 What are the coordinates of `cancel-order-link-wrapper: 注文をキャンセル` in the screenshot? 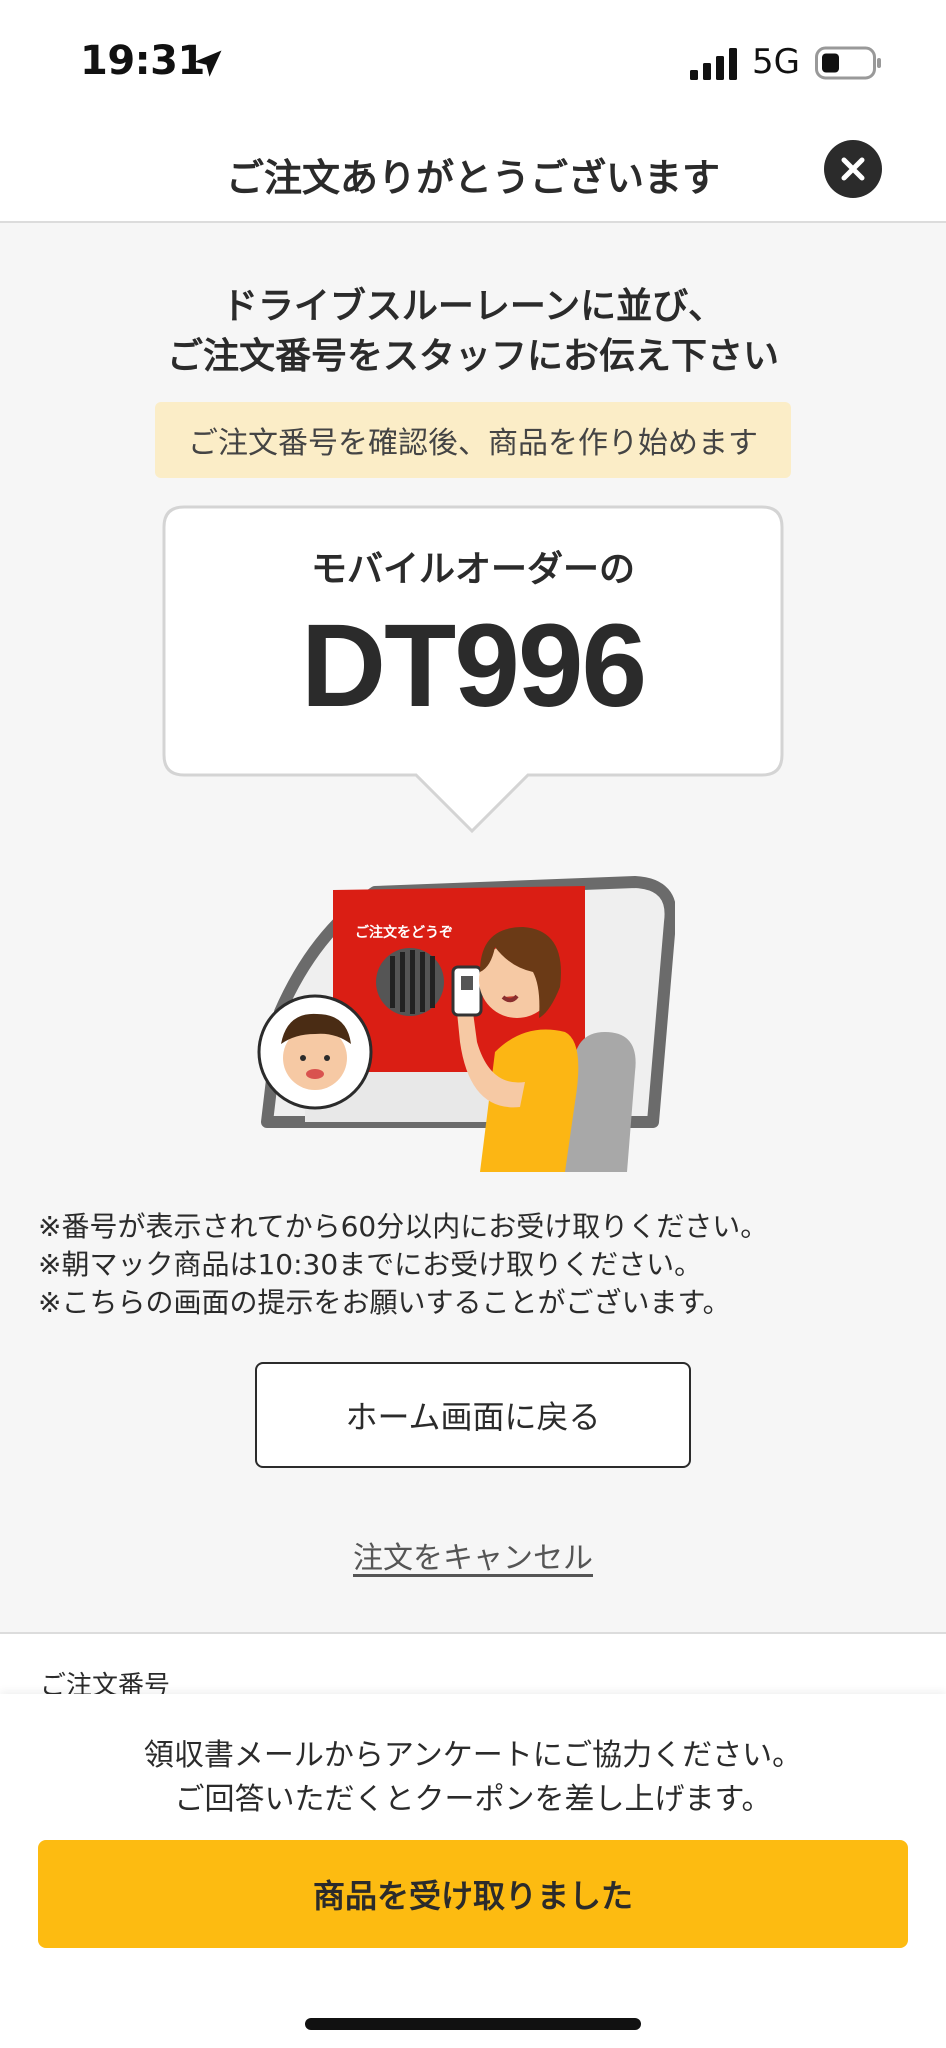 It's located at (473, 1555).